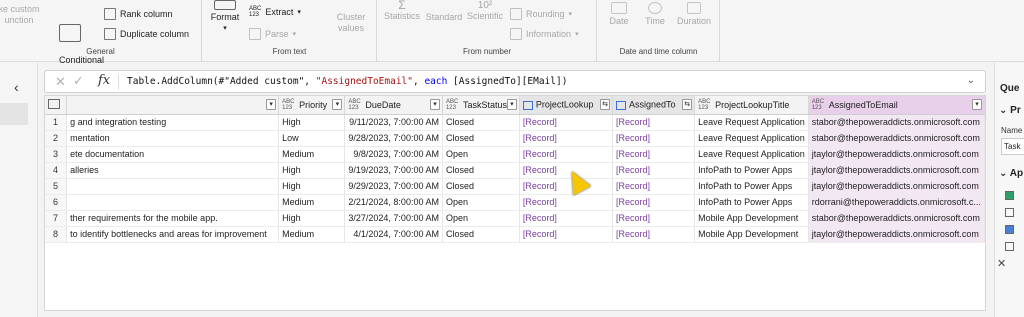  I want to click on extract-button: ABC 123 Extract ▾, so click(275, 12).